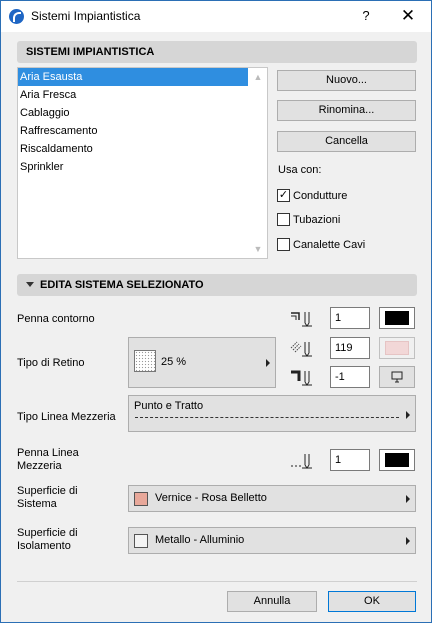 Image resolution: width=432 pixels, height=623 pixels. What do you see at coordinates (217, 285) in the screenshot?
I see `section-header-edit: EDITA SISTEMA SELEZIONATO` at bounding box center [217, 285].